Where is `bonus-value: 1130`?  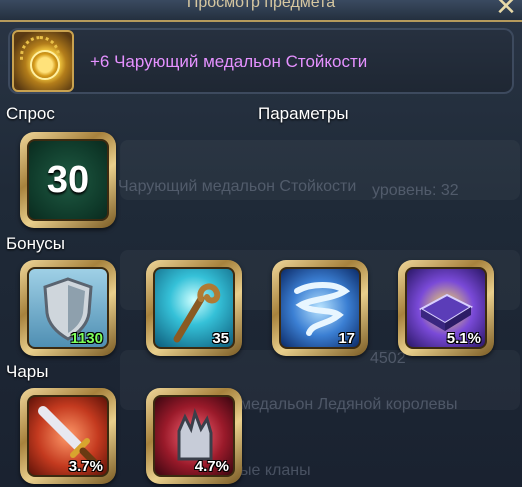
bonus-value: 1130 is located at coordinates (86, 338).